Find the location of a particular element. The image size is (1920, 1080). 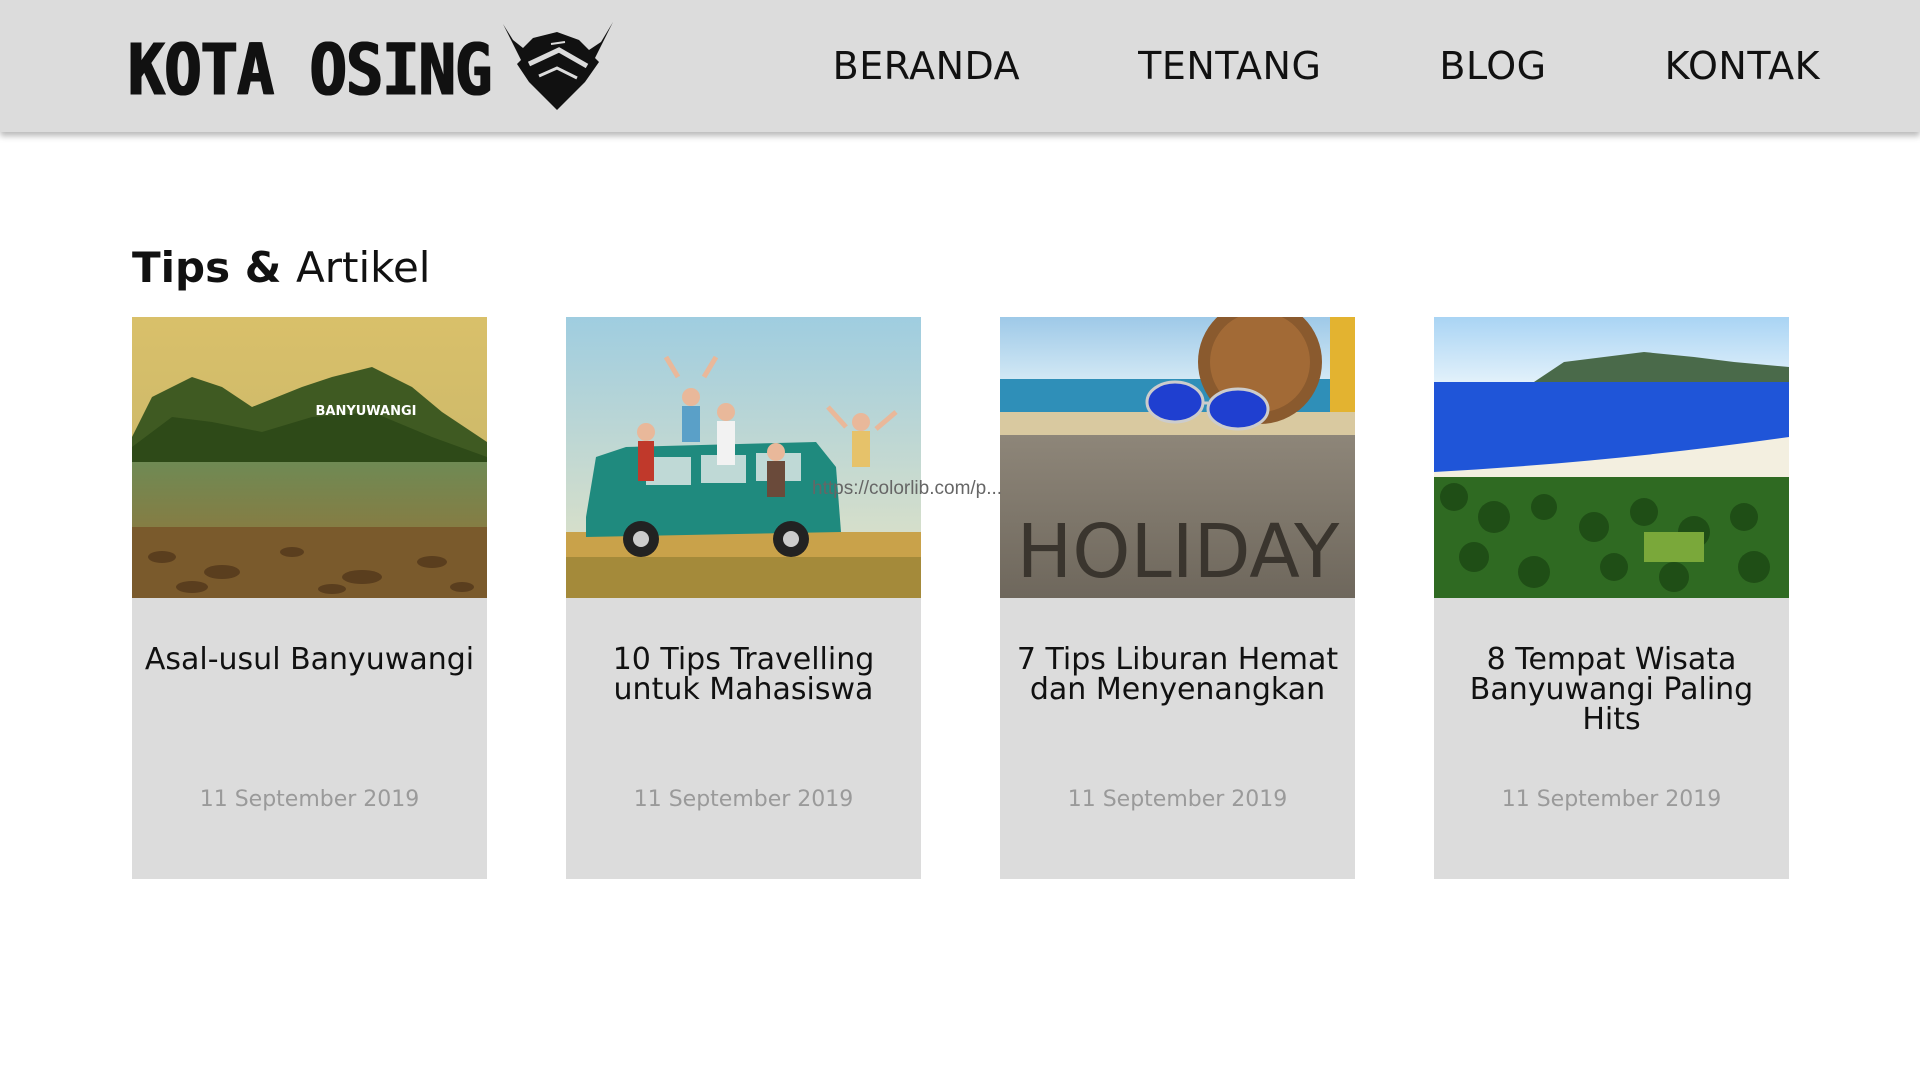

main-nav: BERANDA TENTANG BLOG KONTAK is located at coordinates (1326, 66).